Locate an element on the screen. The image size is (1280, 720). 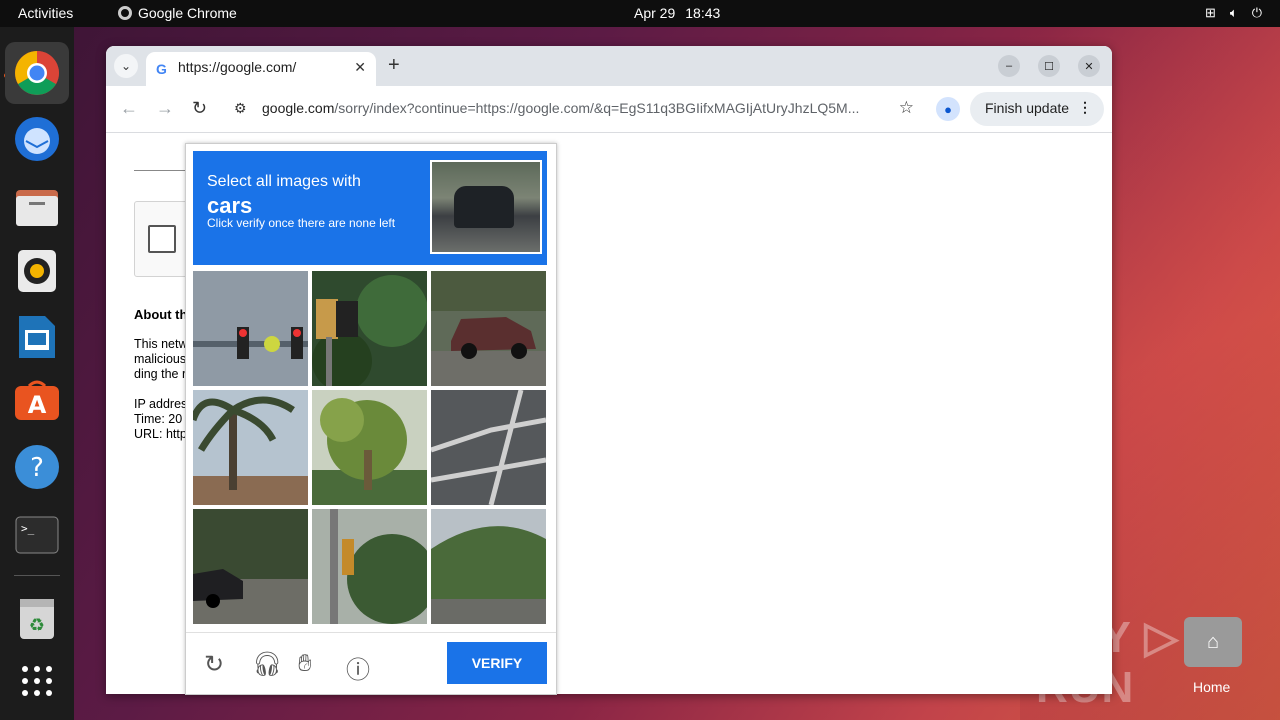
dock-terminal: >_ is located at coordinates (37, 535).